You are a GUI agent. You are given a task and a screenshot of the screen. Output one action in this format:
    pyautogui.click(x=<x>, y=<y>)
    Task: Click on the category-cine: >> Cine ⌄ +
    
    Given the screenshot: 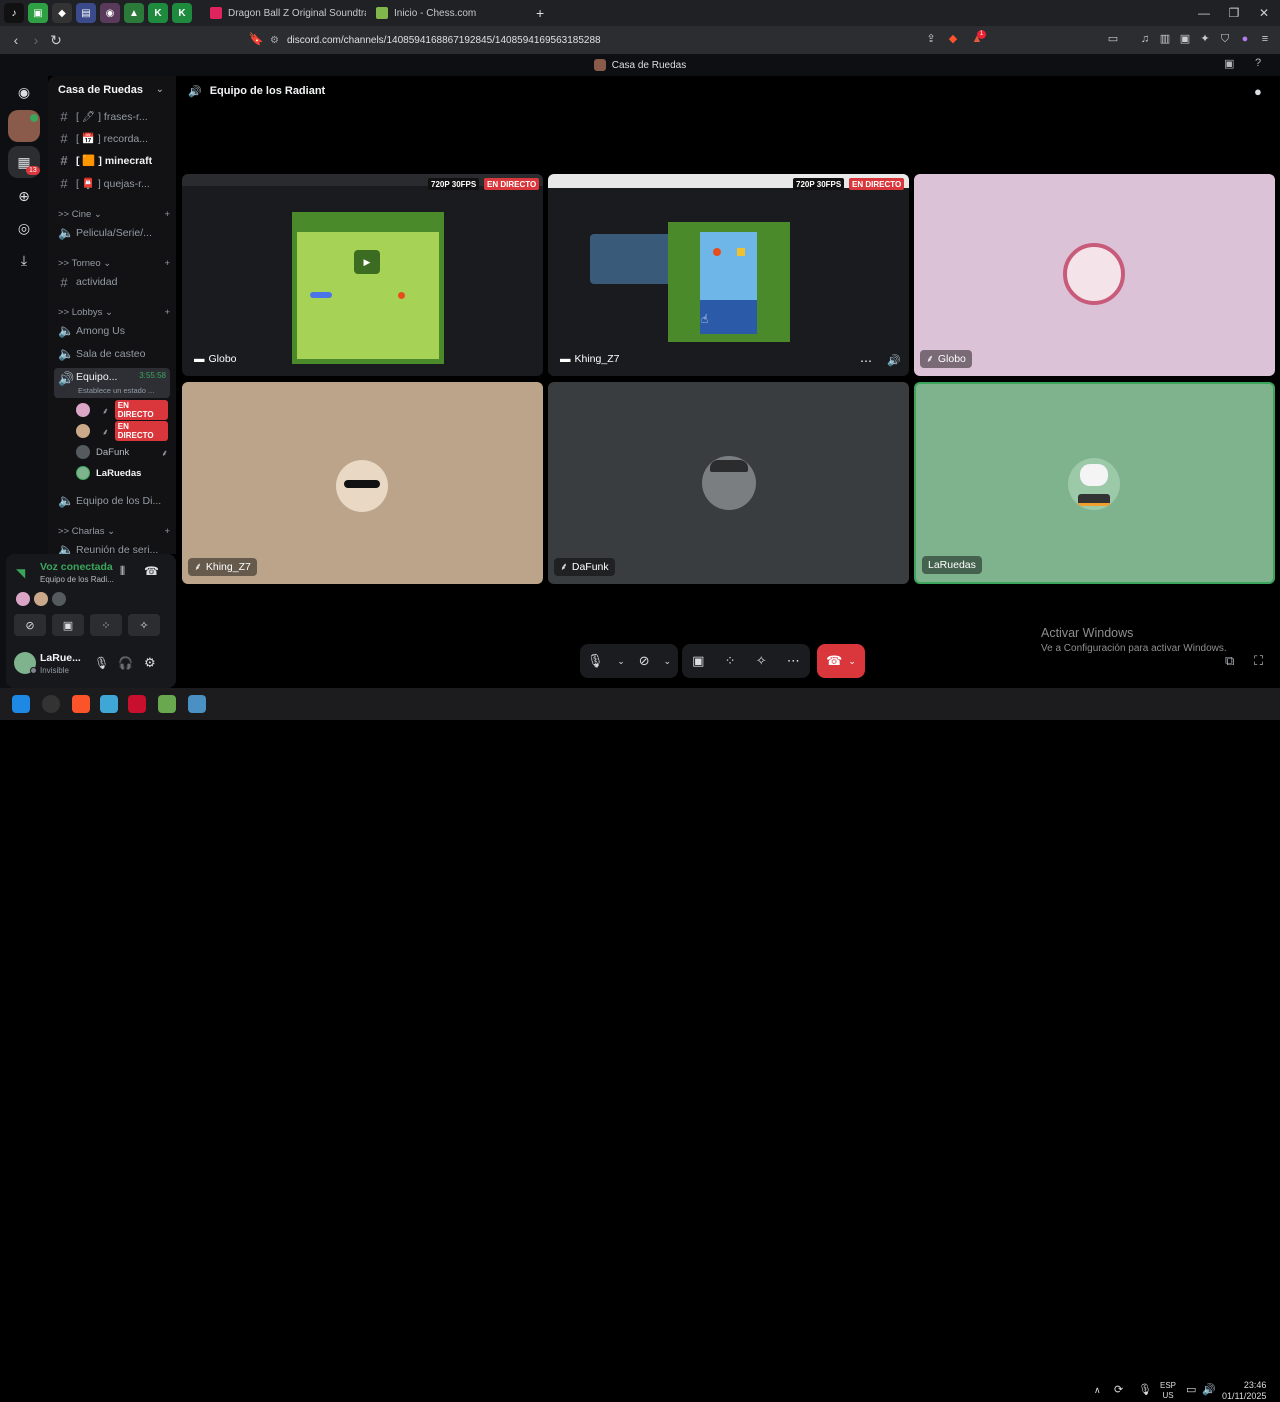 What is the action you would take?
    pyautogui.click(x=114, y=214)
    